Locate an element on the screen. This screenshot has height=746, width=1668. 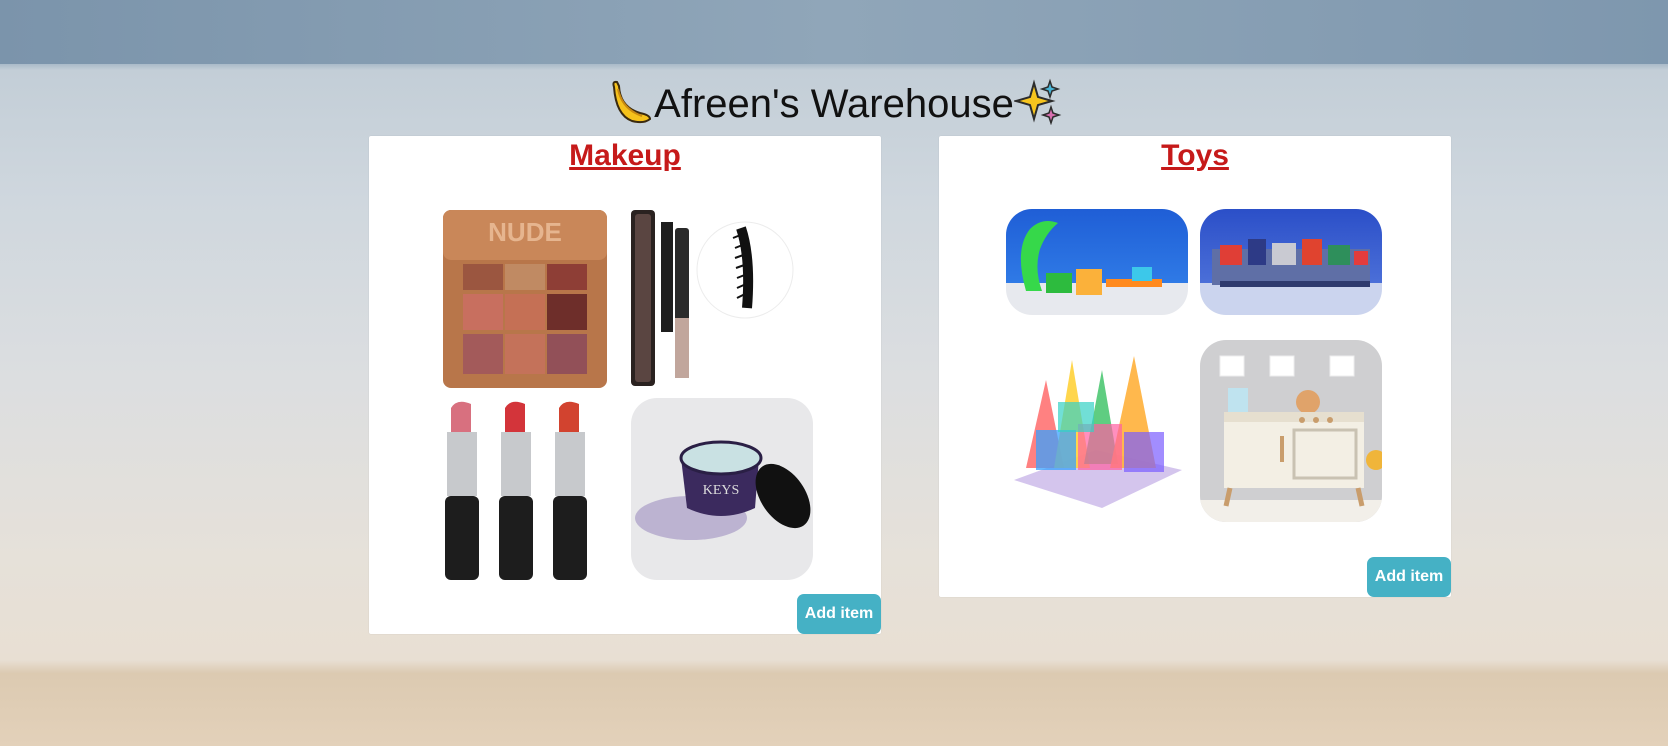
play-kitchen-image is located at coordinates (1291, 431).